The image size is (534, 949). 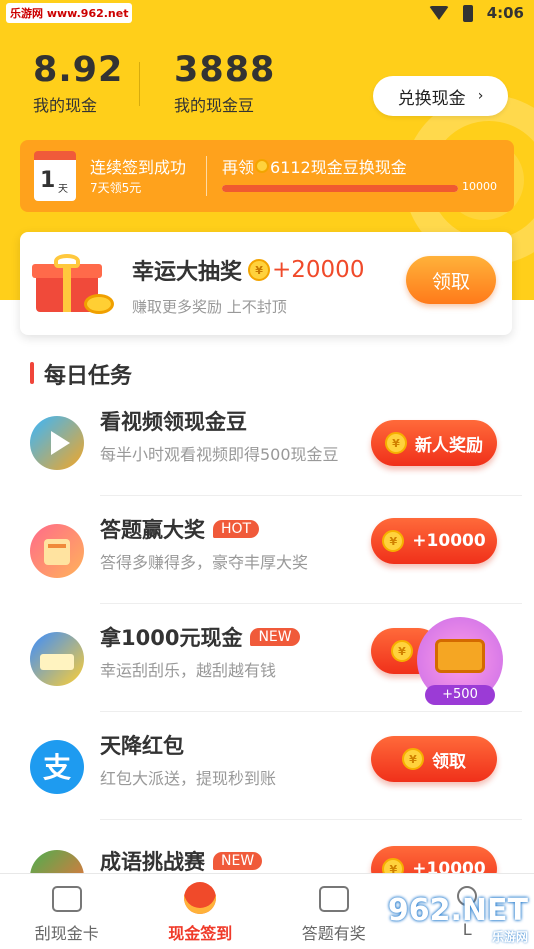 What do you see at coordinates (142, 746) in the screenshot?
I see `task-title: 天降红包` at bounding box center [142, 746].